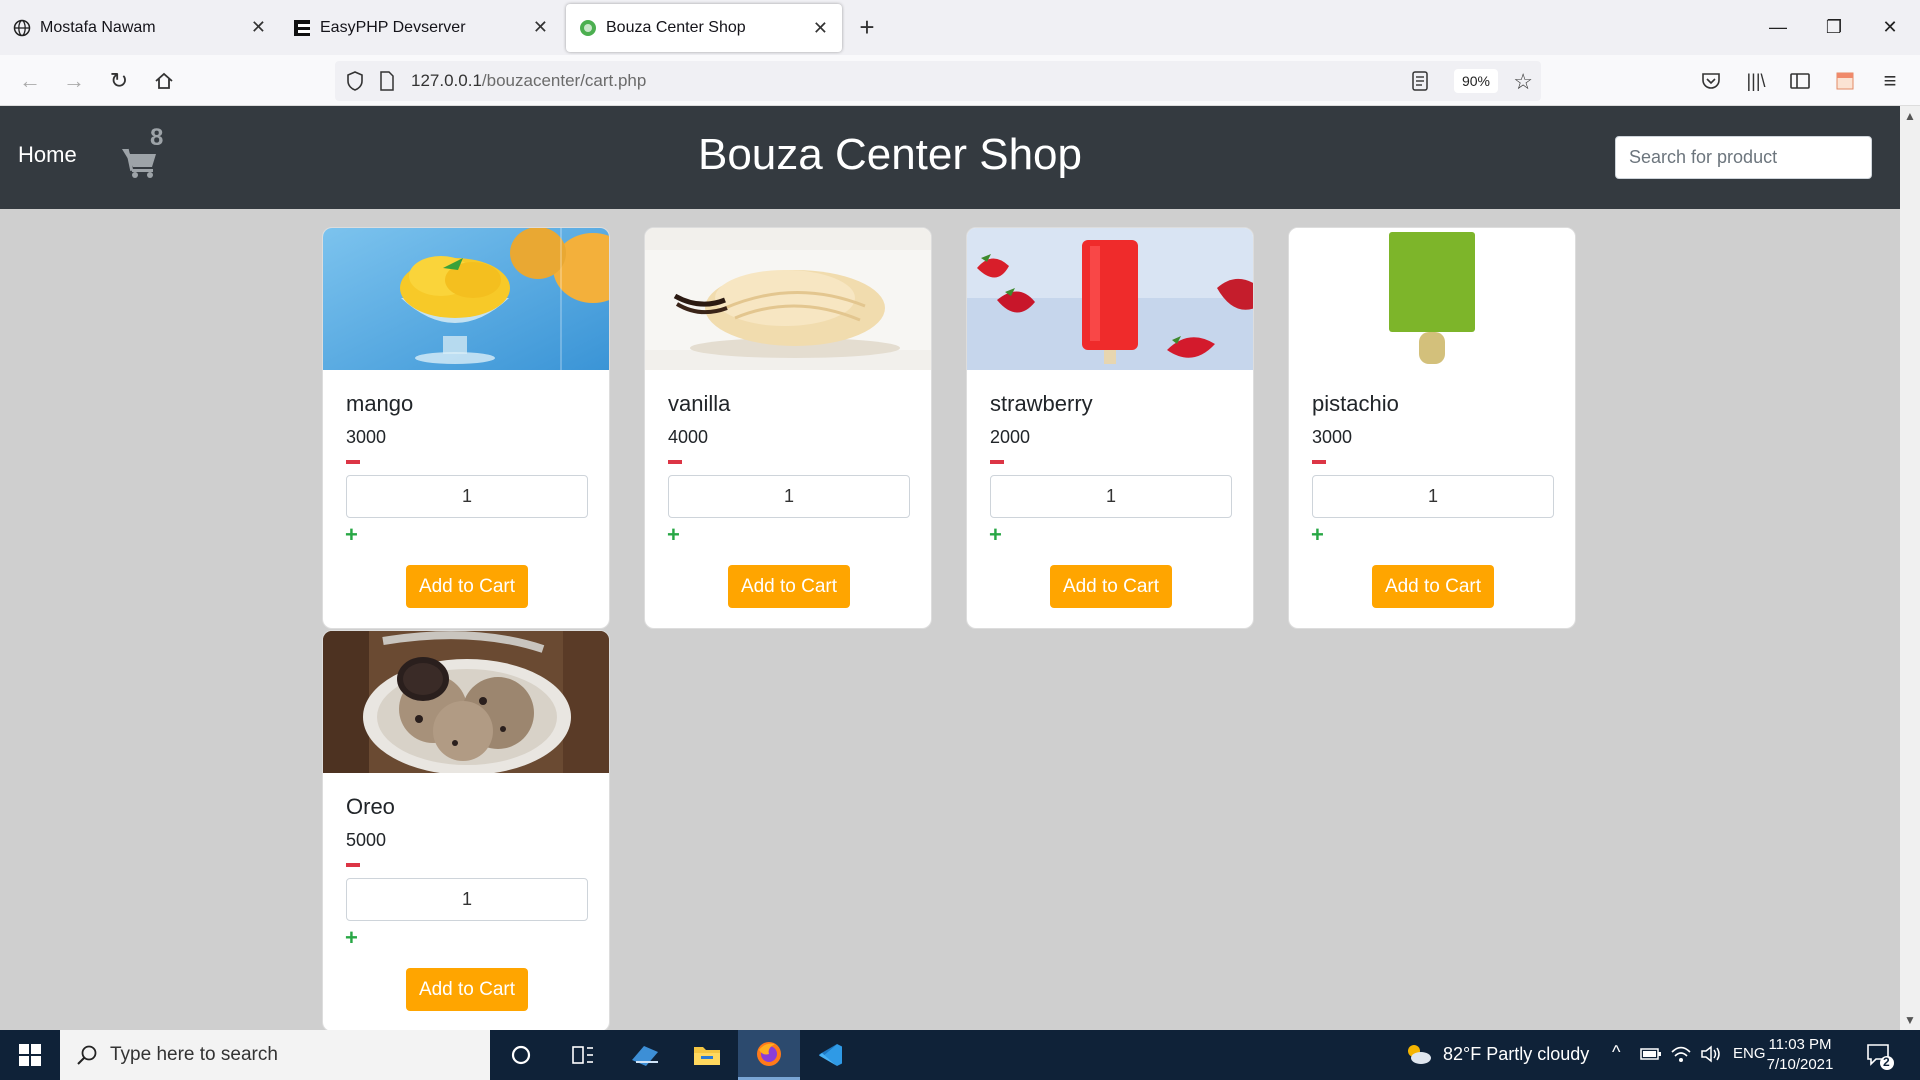  What do you see at coordinates (393, 27) in the screenshot?
I see `tab-title: EasyPHP Devserver` at bounding box center [393, 27].